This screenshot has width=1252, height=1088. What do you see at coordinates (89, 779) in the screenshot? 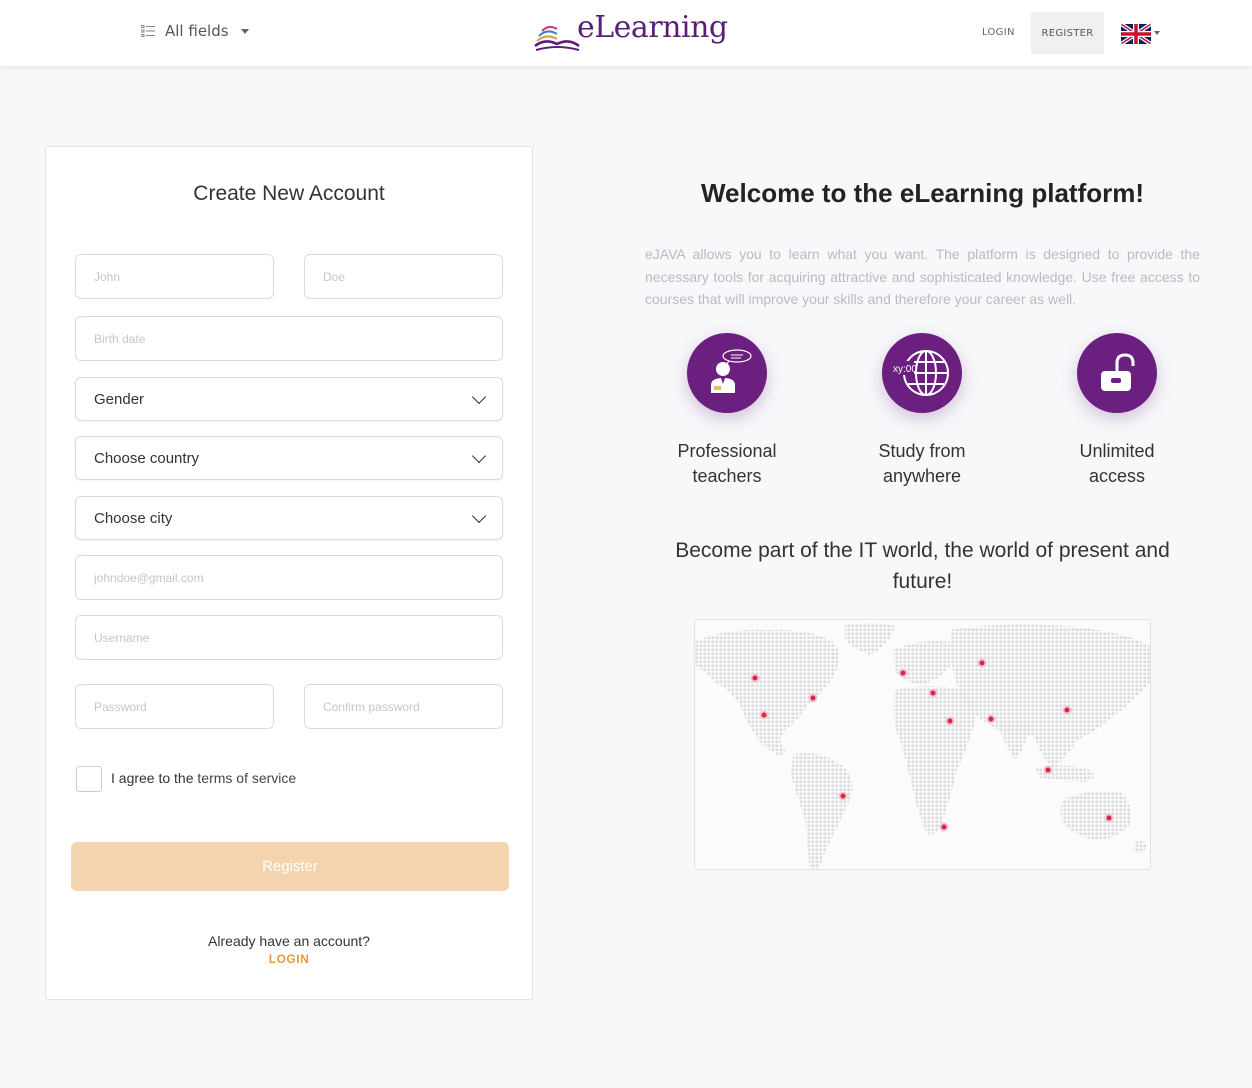
I see `terms-checkbox` at bounding box center [89, 779].